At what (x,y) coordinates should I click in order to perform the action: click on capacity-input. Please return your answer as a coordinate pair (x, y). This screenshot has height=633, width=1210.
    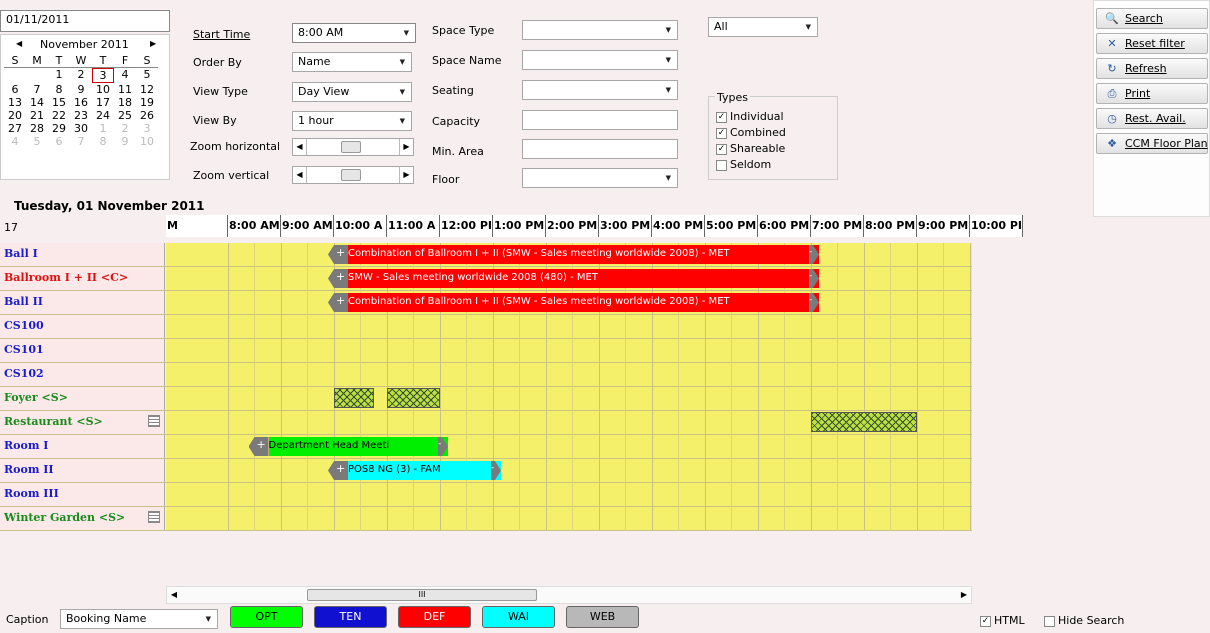
    Looking at the image, I should click on (600, 120).